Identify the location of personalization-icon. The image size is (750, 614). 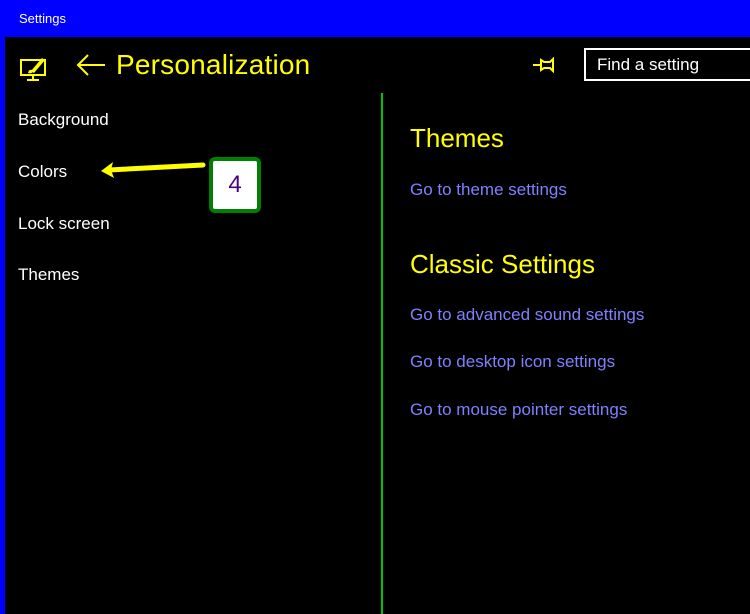
(33, 69).